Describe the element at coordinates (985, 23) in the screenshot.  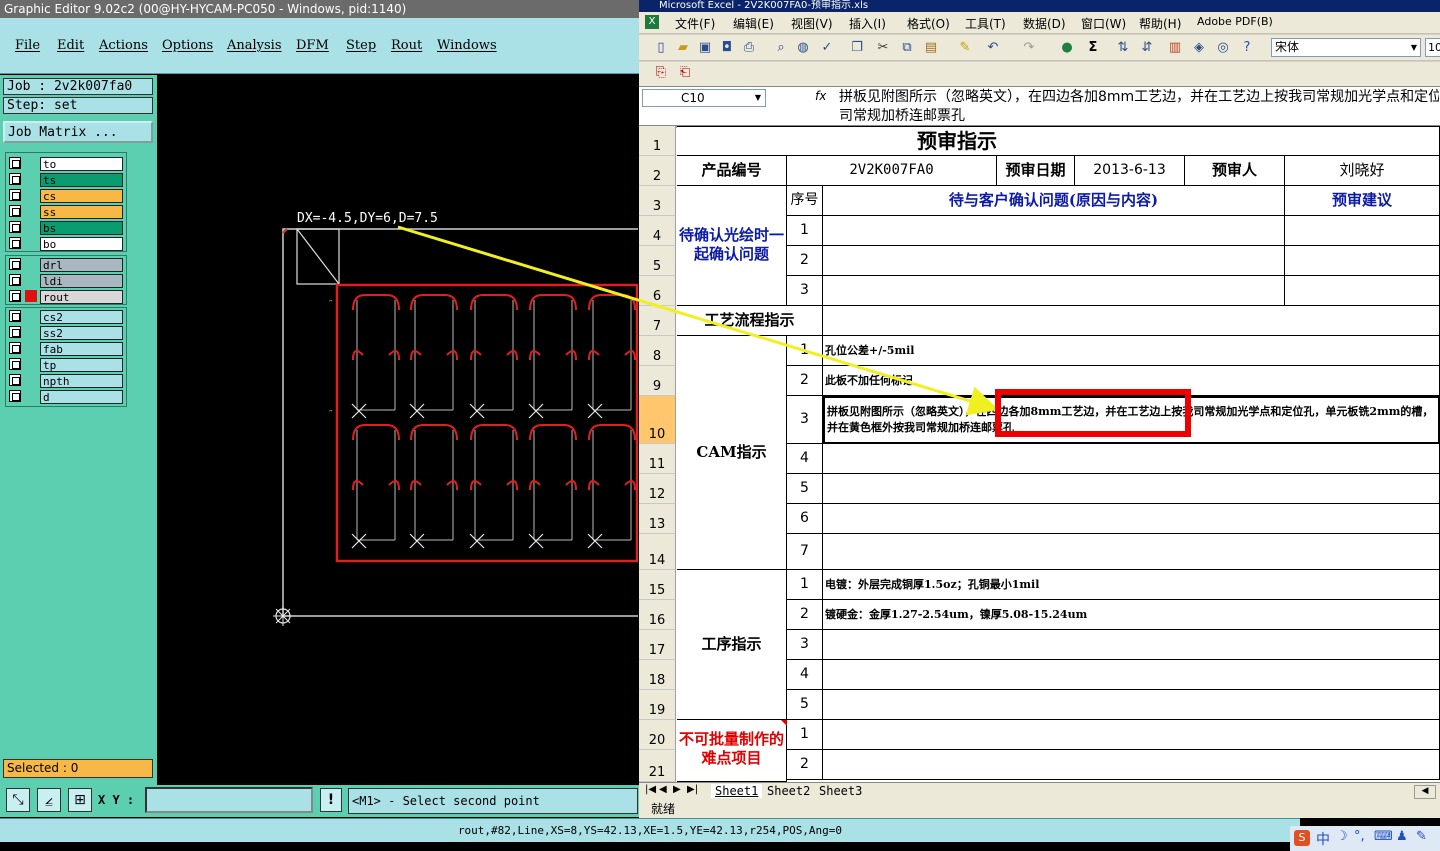
I see `menu-tools: 工具(T)` at that location.